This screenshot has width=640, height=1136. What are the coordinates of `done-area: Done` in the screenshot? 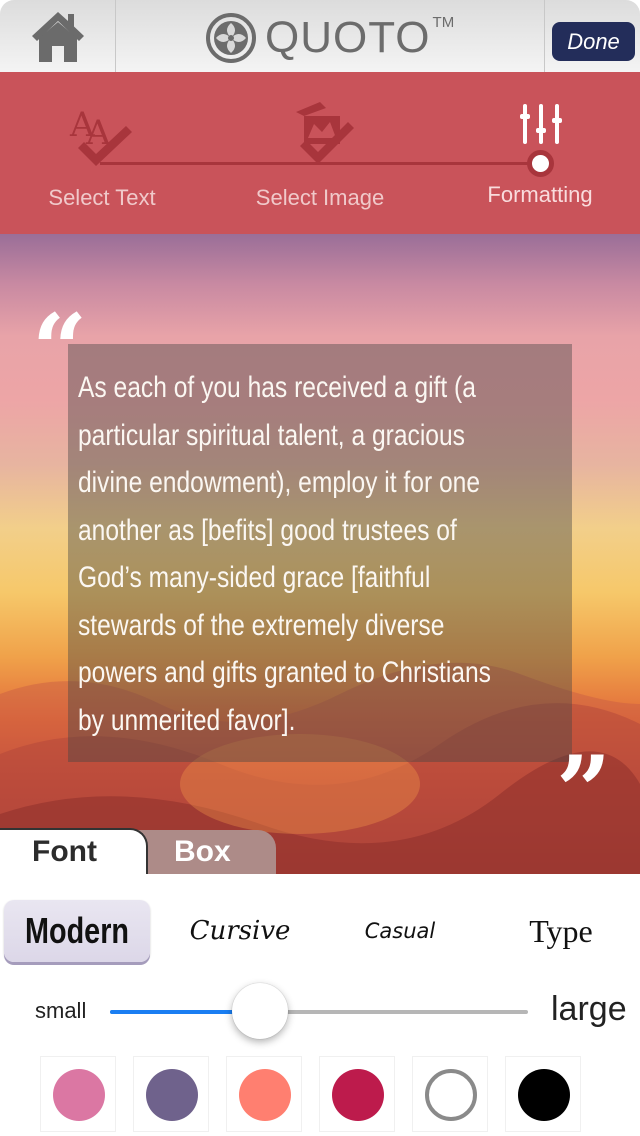 It's located at (592, 36).